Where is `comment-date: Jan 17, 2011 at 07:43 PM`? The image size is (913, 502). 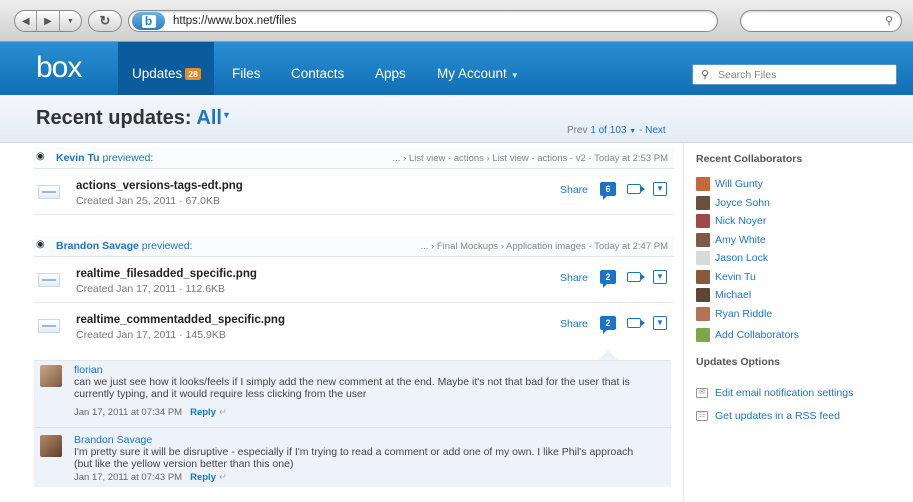 comment-date: Jan 17, 2011 at 07:43 PM is located at coordinates (128, 477).